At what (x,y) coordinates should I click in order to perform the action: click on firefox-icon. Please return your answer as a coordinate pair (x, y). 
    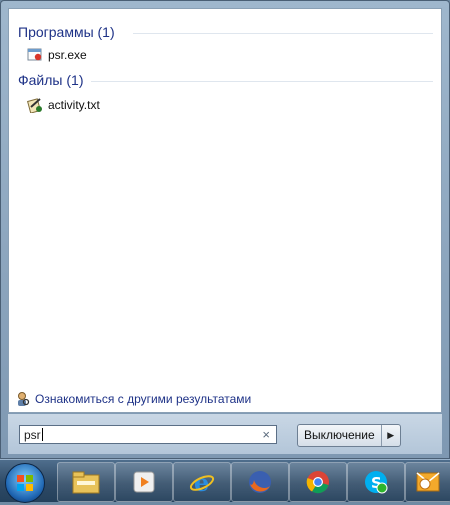
    Looking at the image, I should click on (260, 482).